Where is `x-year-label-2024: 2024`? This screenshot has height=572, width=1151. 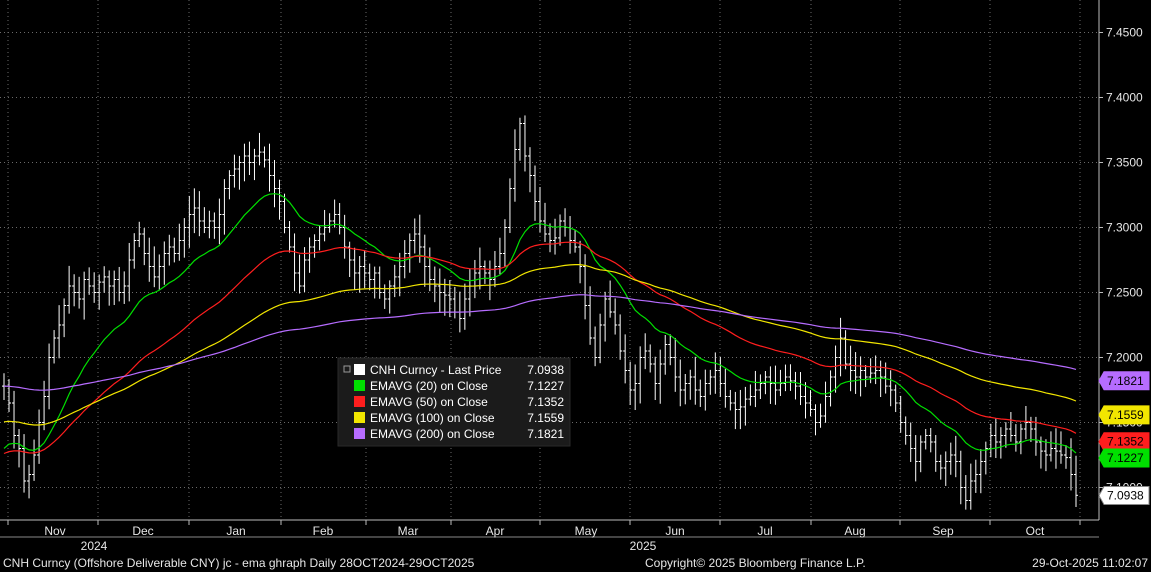
x-year-label-2024: 2024 is located at coordinates (94, 546).